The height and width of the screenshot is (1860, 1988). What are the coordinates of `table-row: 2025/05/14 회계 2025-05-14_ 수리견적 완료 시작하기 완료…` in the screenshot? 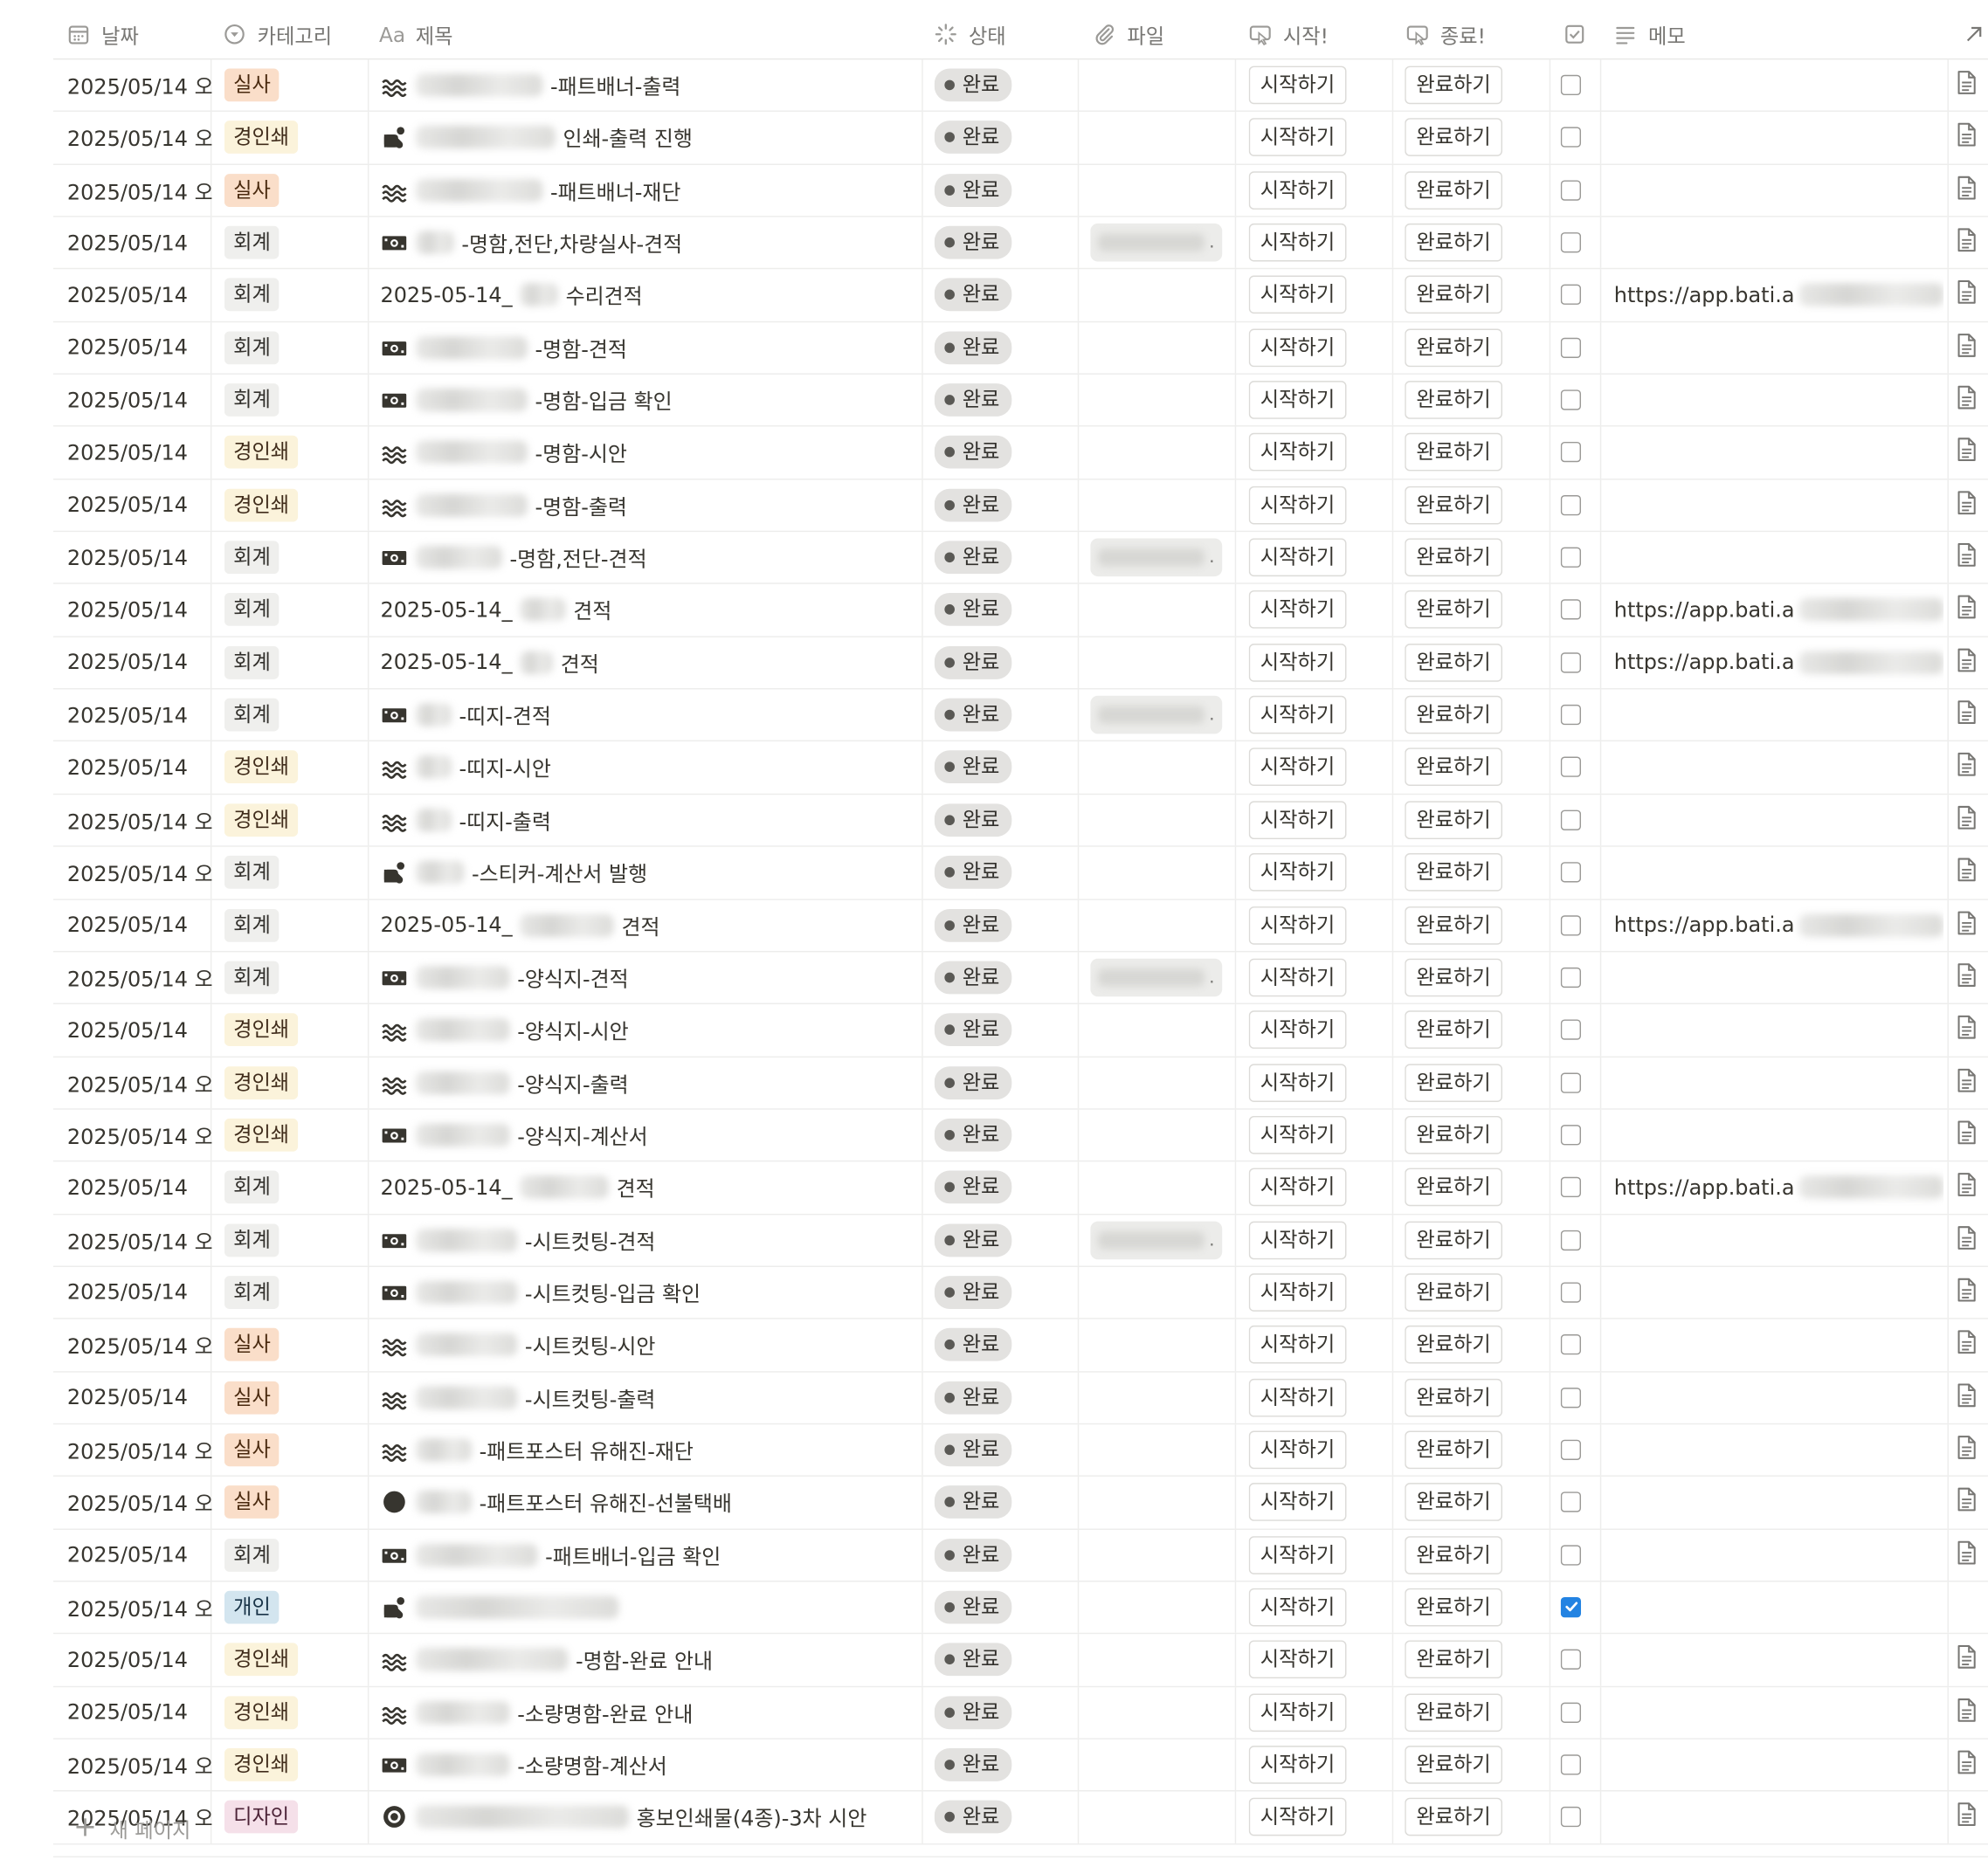 It's located at (1020, 295).